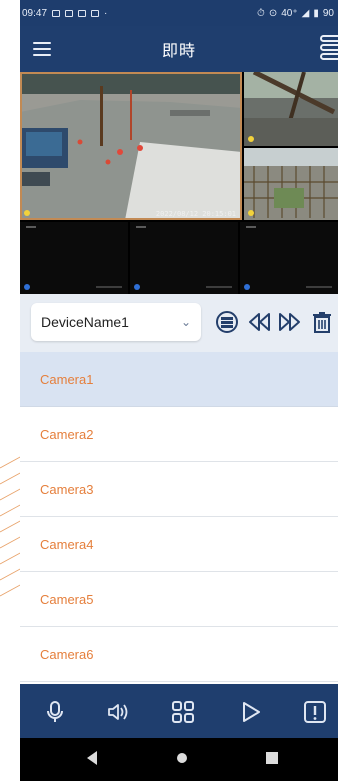  Describe the element at coordinates (183, 712) in the screenshot. I see `grid-layout-icon` at that location.